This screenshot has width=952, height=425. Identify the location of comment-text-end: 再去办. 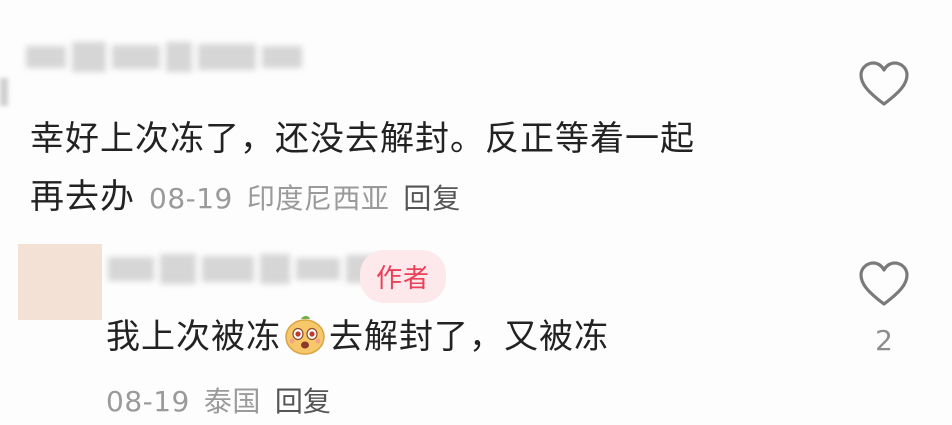
(82, 197).